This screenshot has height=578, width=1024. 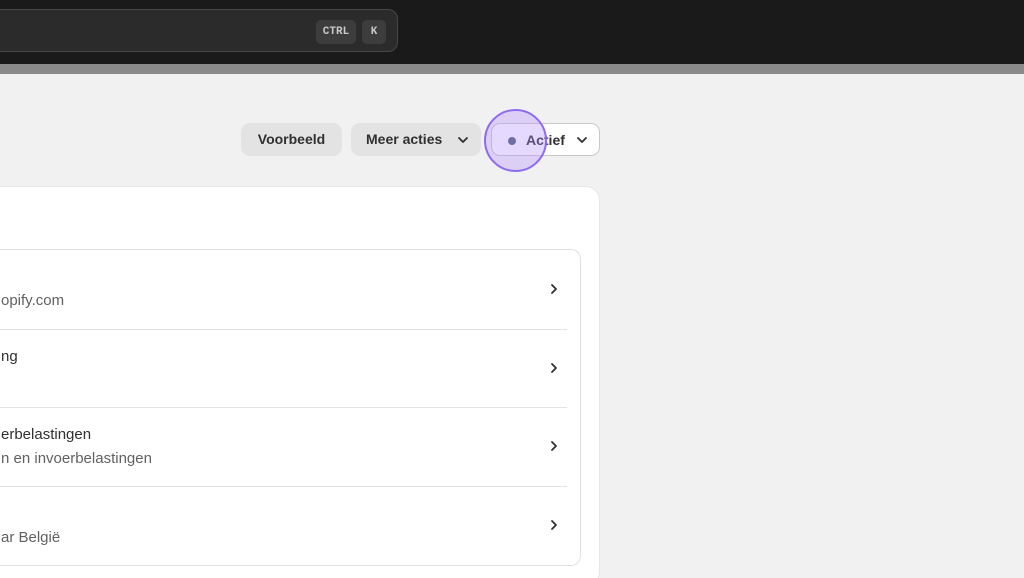 What do you see at coordinates (9, 356) in the screenshot?
I see `list-item-title: ng` at bounding box center [9, 356].